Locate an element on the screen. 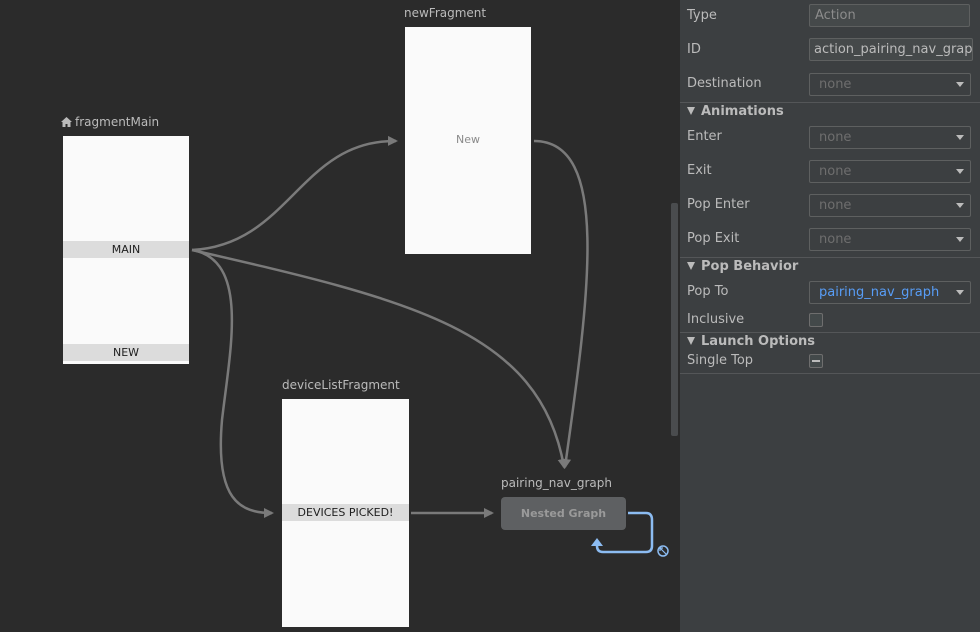 The height and width of the screenshot is (632, 980). new-fragment-placeholder: New is located at coordinates (468, 139).